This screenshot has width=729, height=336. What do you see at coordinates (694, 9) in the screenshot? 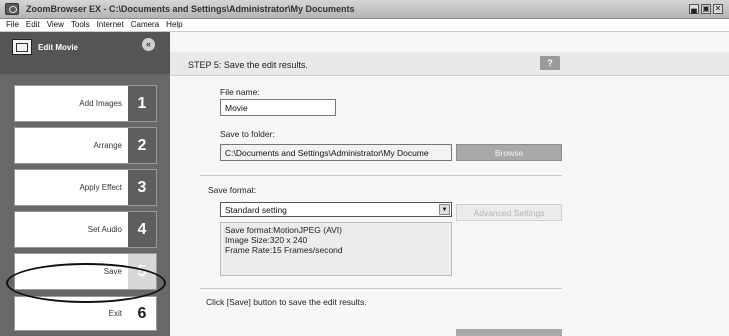
I see `minimize-button: ▄` at bounding box center [694, 9].